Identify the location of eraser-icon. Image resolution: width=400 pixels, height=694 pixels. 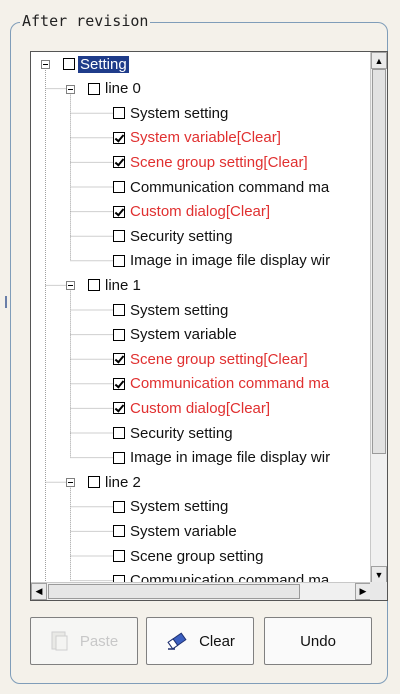
(177, 641).